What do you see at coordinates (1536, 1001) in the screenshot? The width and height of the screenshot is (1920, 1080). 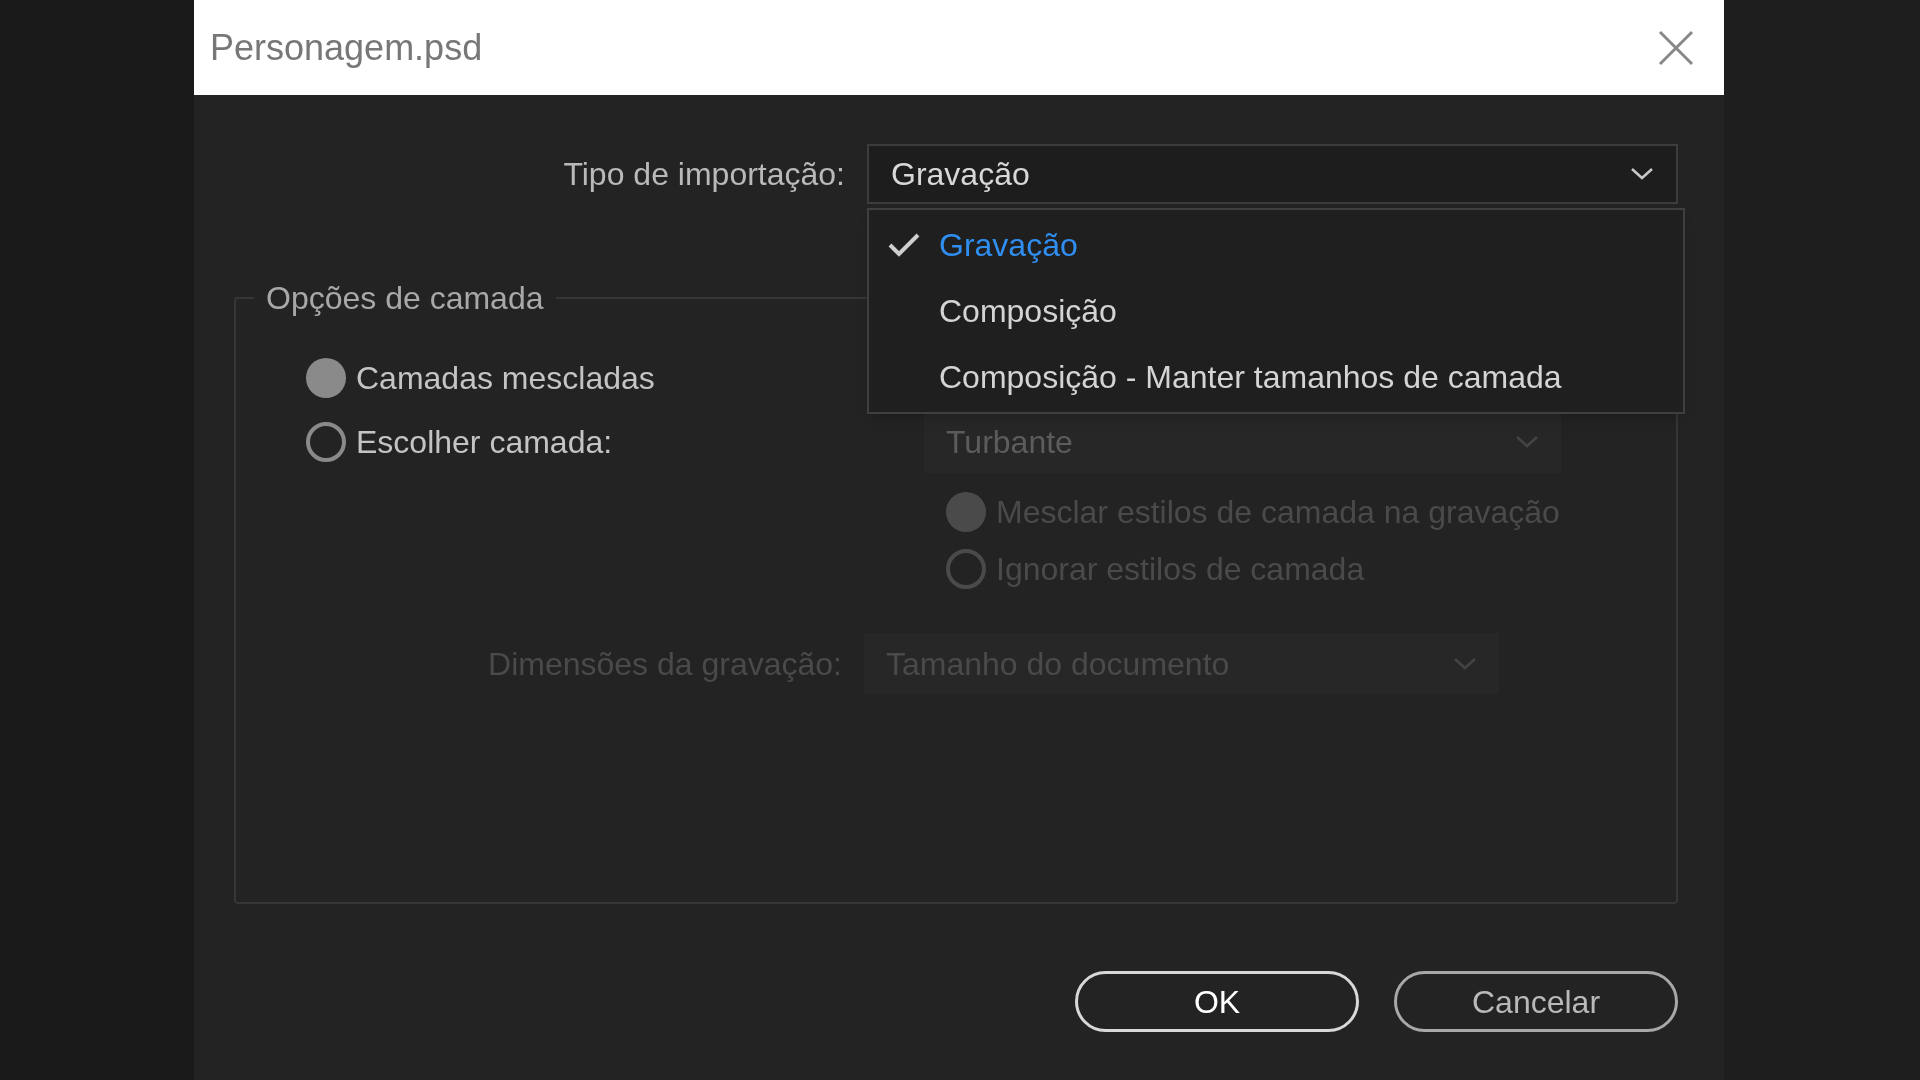 I see `dialog-button: Cancelar` at bounding box center [1536, 1001].